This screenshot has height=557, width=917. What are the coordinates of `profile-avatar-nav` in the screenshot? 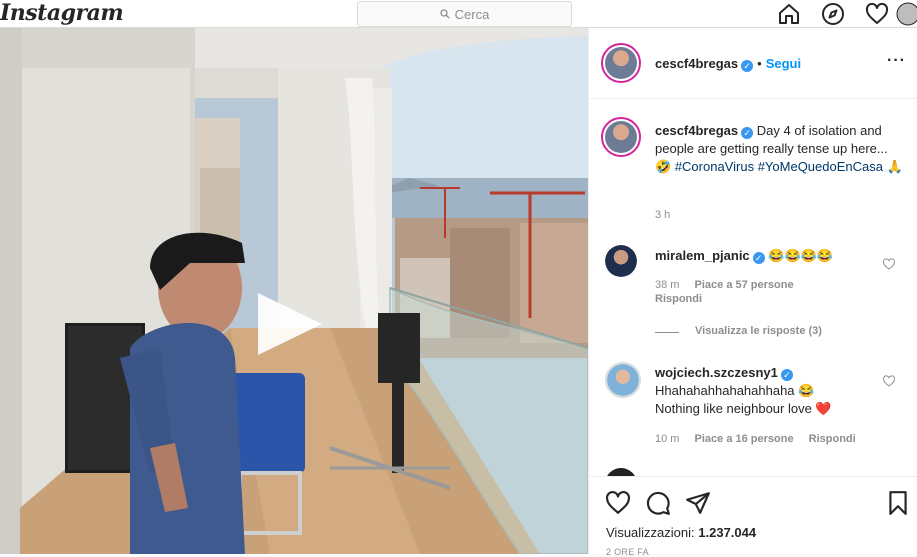 It's located at (906, 14).